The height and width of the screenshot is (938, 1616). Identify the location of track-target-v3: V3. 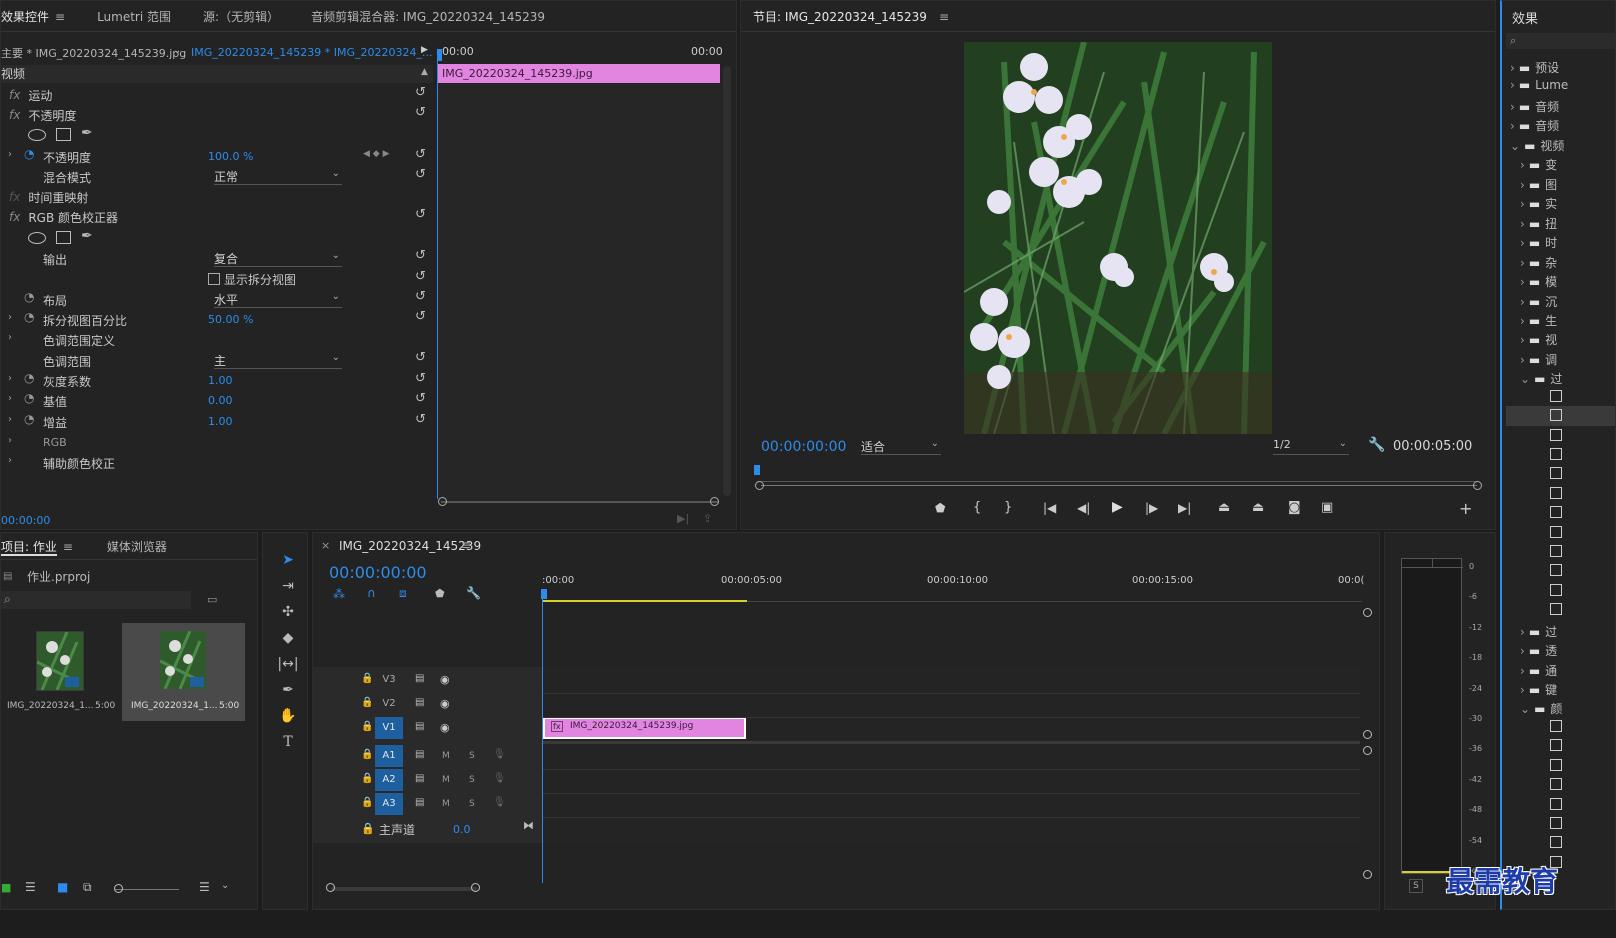
(389, 680).